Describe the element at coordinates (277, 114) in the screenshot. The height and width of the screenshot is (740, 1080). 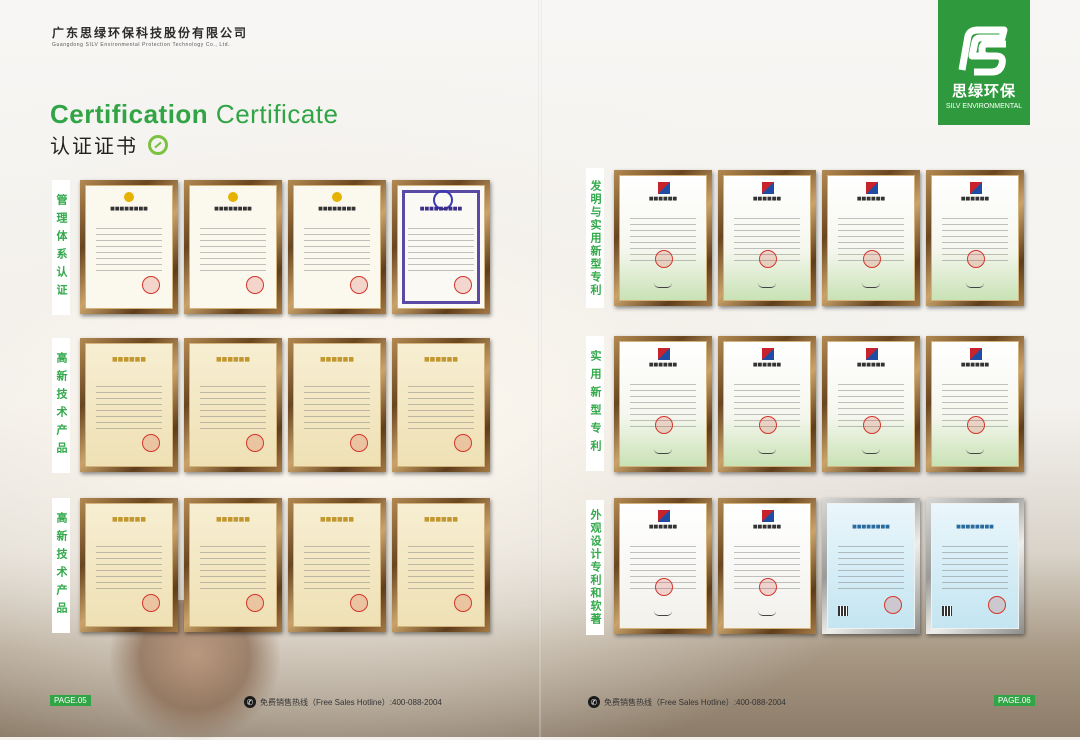
I see `heading-en-light: Certificate` at that location.